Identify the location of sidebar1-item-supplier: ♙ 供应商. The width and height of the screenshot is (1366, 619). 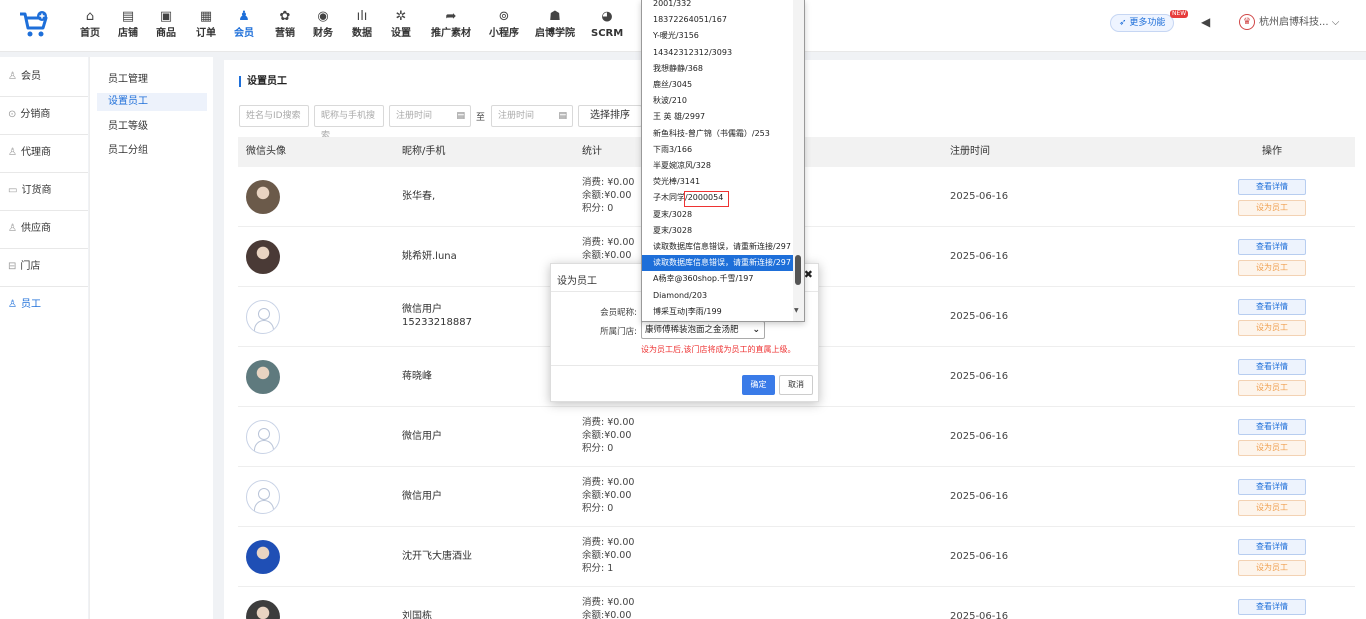
(44, 229).